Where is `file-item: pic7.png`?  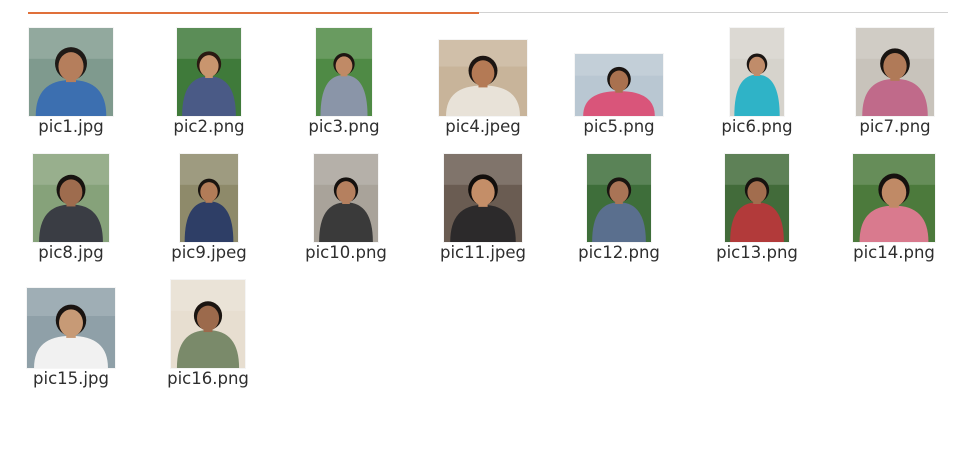 file-item: pic7.png is located at coordinates (895, 78).